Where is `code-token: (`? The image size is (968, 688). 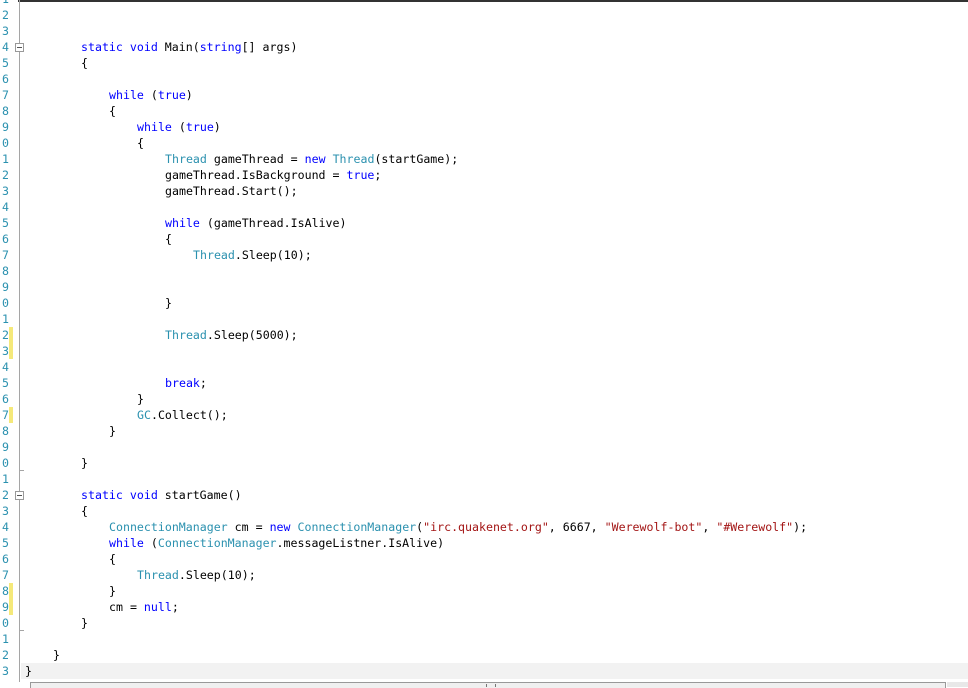 code-token: ( is located at coordinates (150, 543).